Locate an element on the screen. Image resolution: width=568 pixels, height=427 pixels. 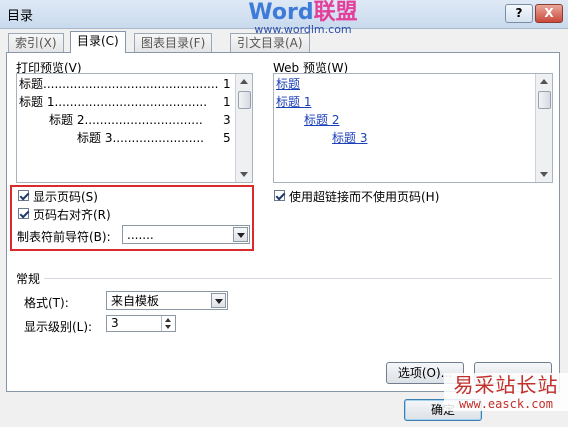
general-divider is located at coordinates (298, 278).